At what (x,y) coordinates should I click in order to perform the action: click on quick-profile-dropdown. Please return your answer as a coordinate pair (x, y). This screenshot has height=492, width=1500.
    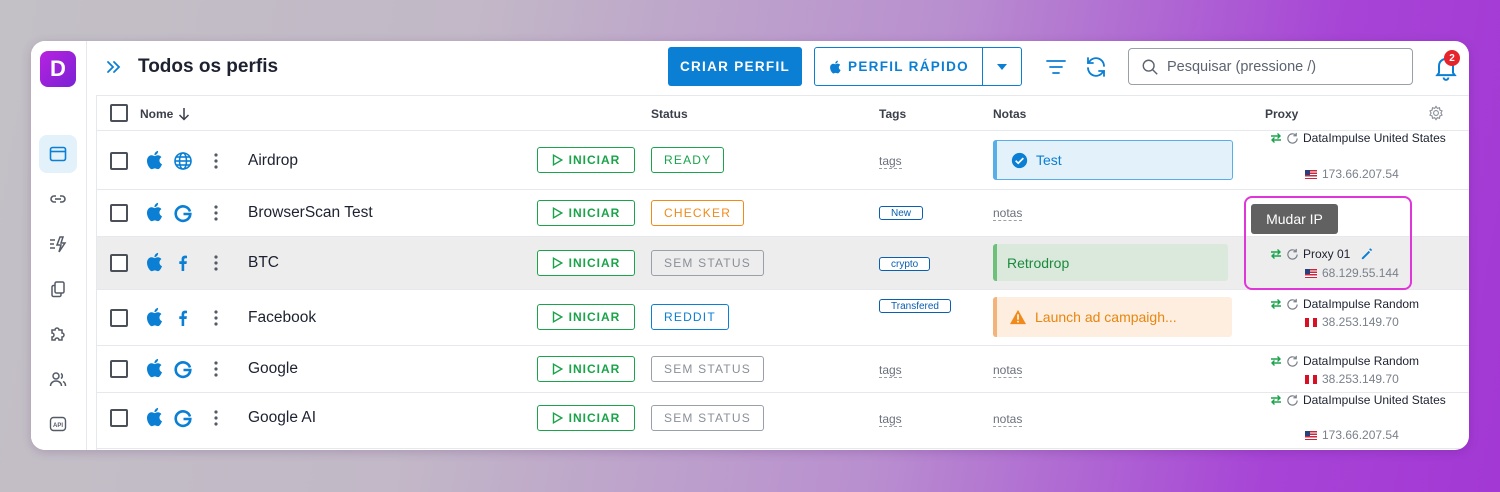
    Looking at the image, I should click on (1002, 66).